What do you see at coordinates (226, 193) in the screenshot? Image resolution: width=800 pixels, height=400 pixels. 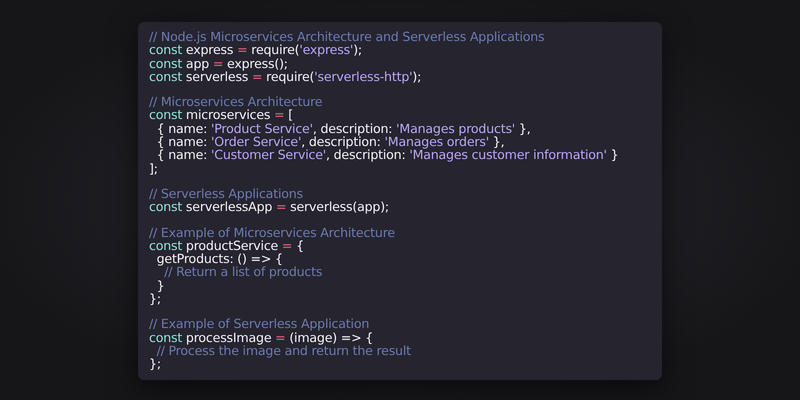 I see `code-line: // Serverless Applications` at bounding box center [226, 193].